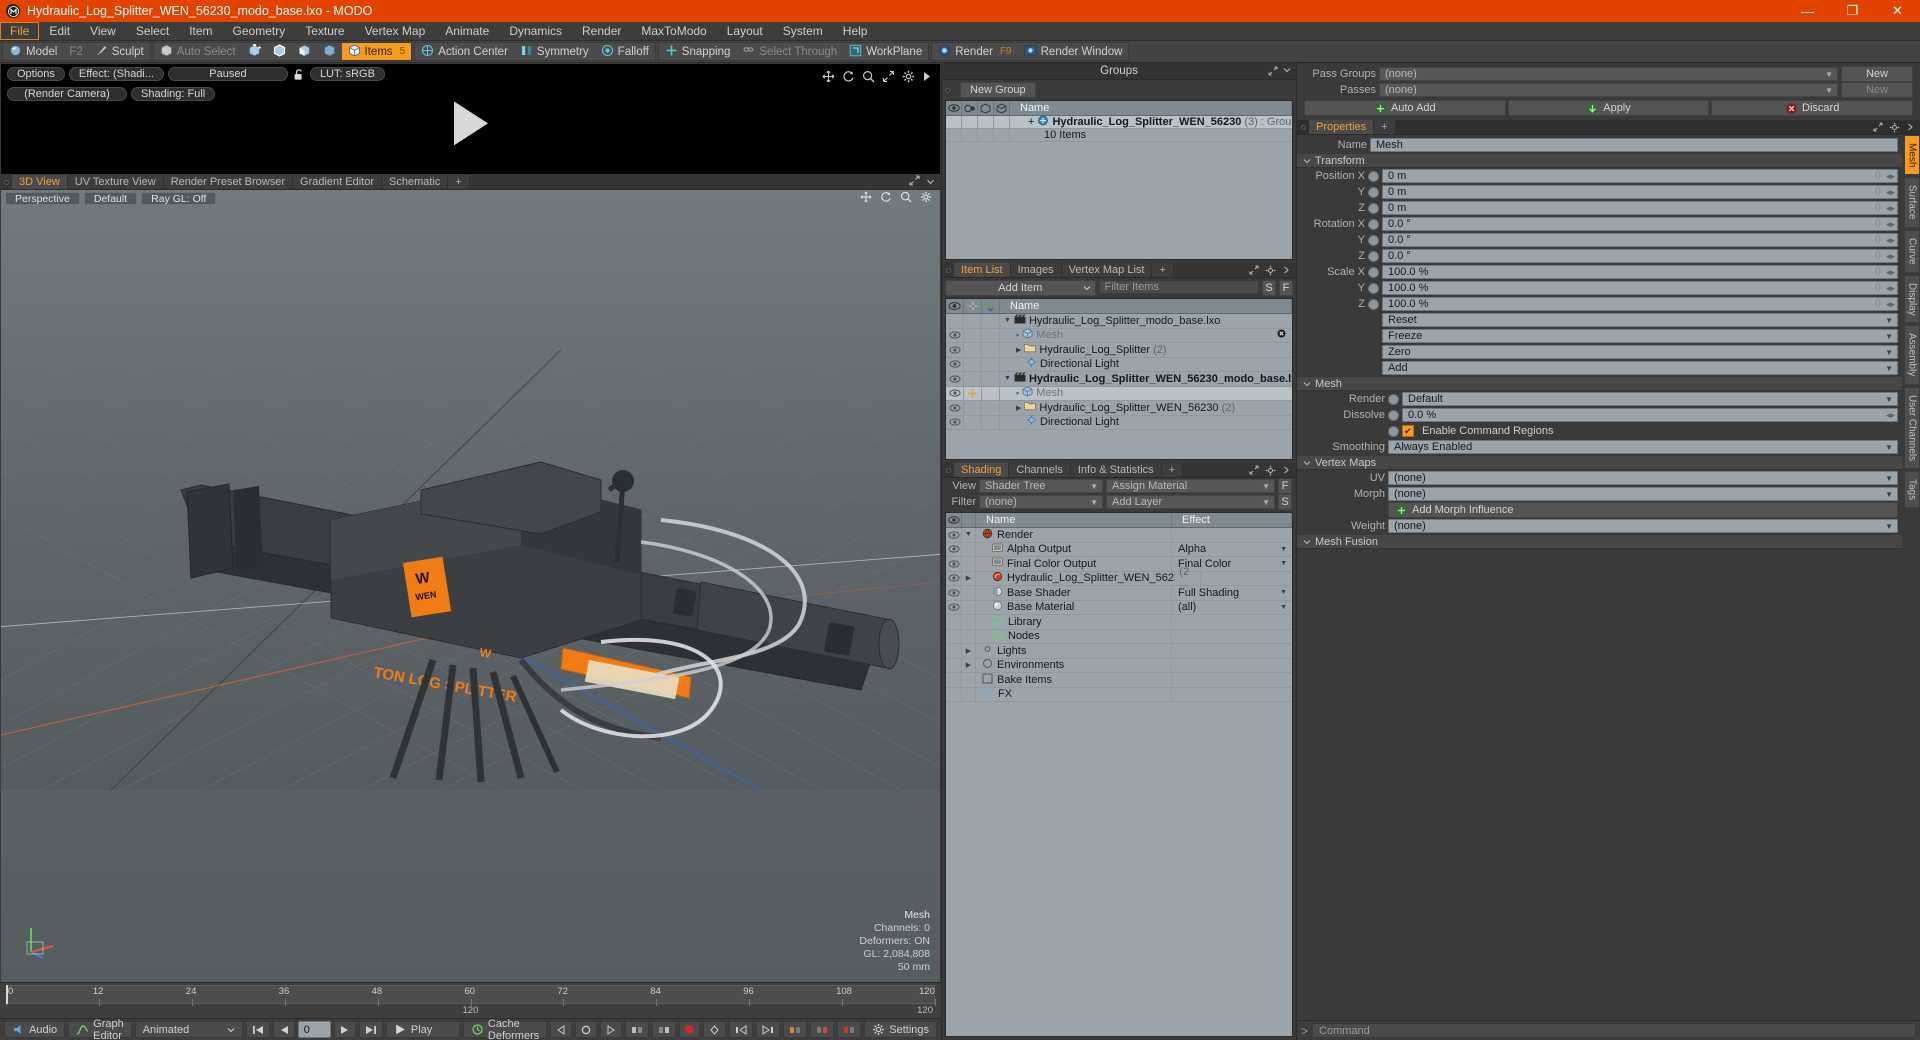 Image resolution: width=1920 pixels, height=1040 pixels. Describe the element at coordinates (866, 198) in the screenshot. I see `move-icon` at that location.